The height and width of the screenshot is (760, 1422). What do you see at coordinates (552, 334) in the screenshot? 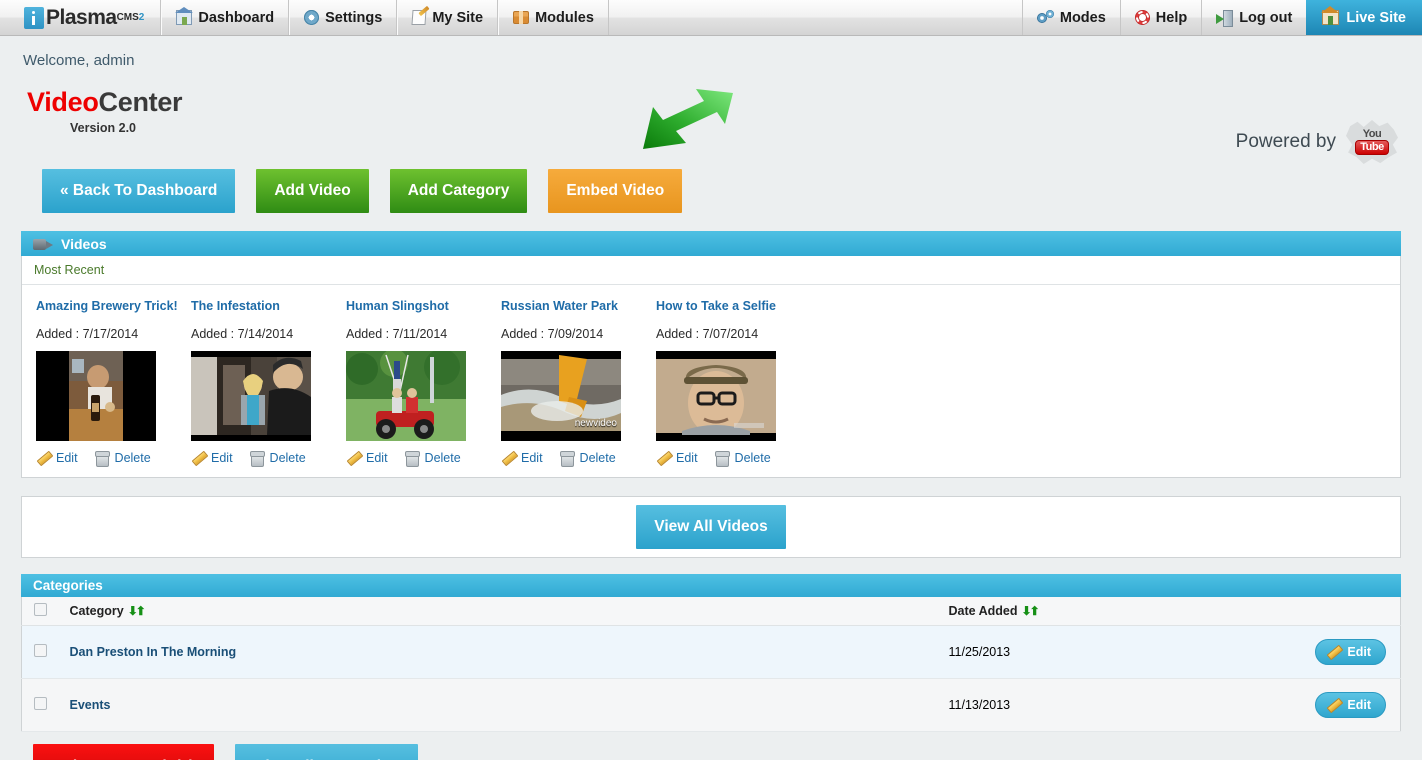
I see `video-added-date: Added : 7/09/2014` at bounding box center [552, 334].